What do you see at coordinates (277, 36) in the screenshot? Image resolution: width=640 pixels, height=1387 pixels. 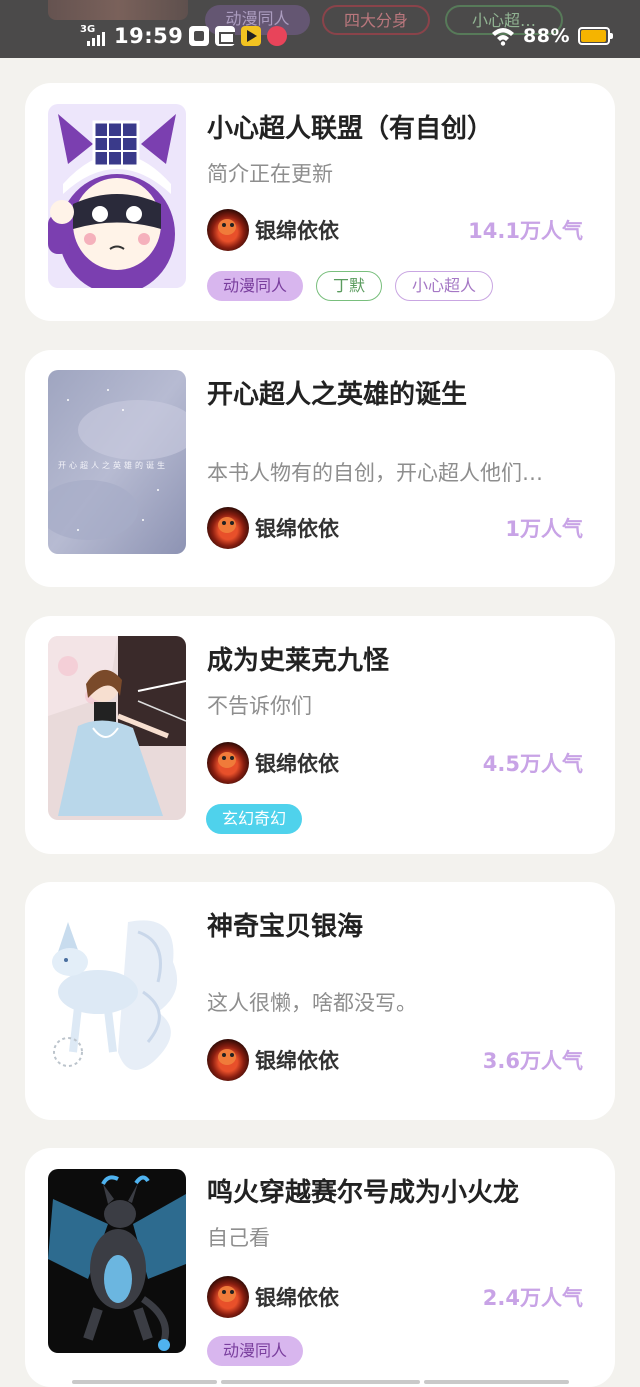 I see `social-app-icon` at bounding box center [277, 36].